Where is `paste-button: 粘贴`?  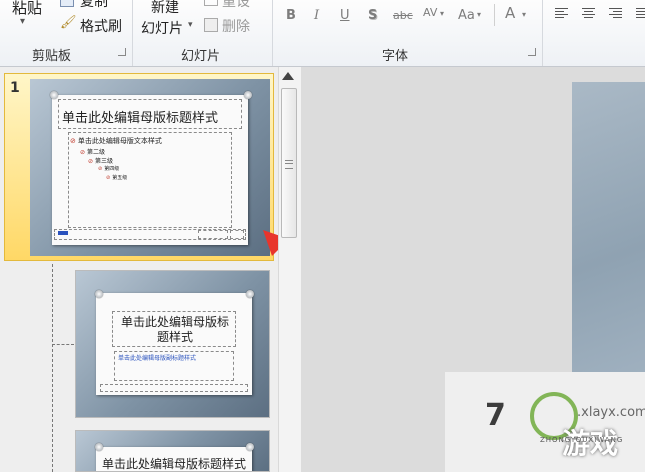
paste-button: 粘贴 is located at coordinates (27, 9).